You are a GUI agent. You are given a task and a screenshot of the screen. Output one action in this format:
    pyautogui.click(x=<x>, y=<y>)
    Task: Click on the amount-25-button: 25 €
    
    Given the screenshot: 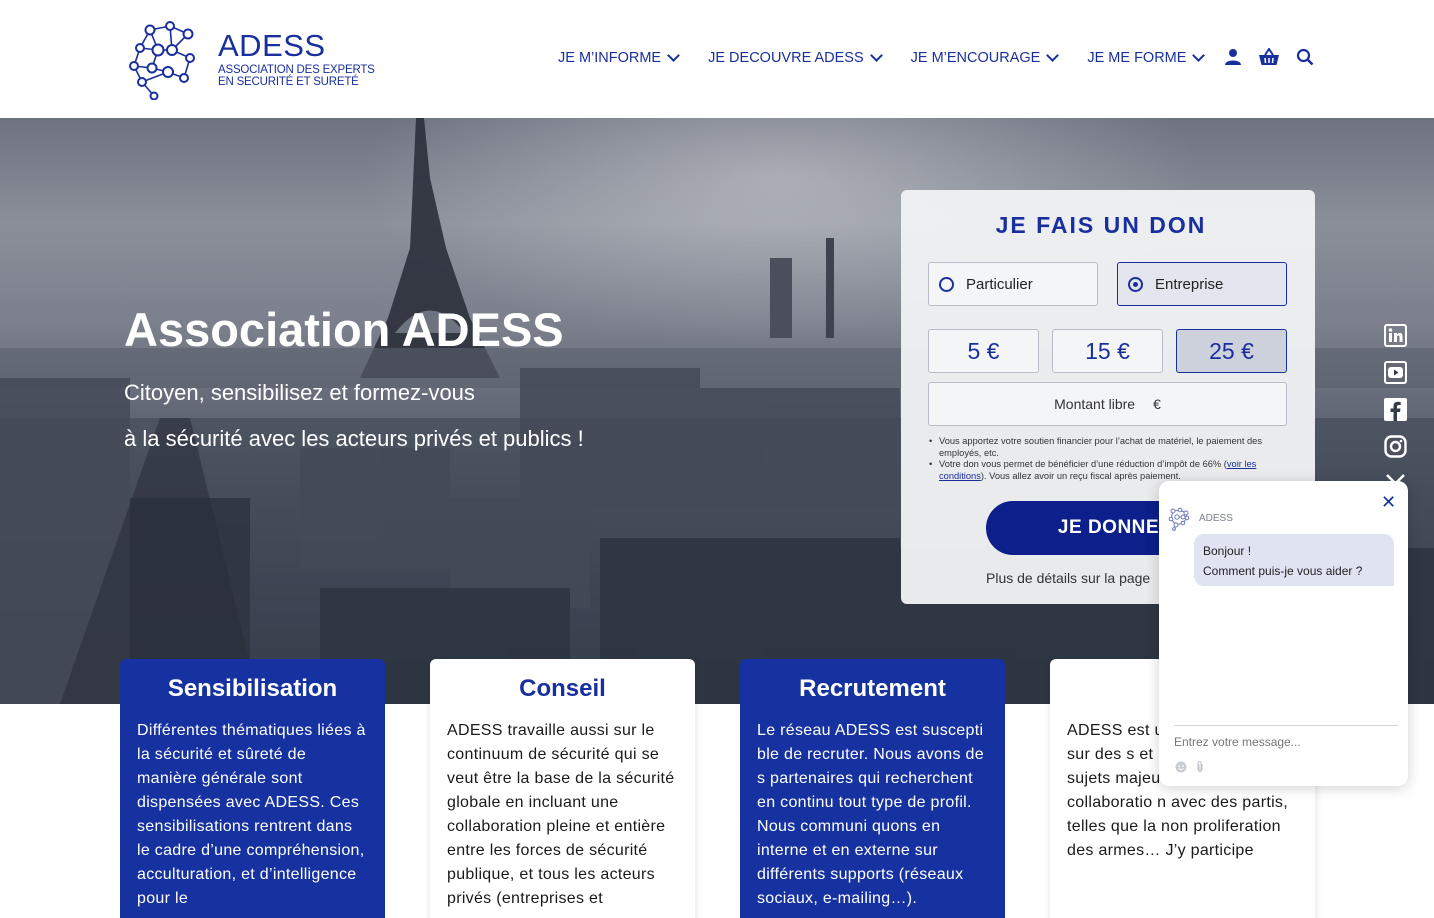 What is the action you would take?
    pyautogui.click(x=1231, y=351)
    